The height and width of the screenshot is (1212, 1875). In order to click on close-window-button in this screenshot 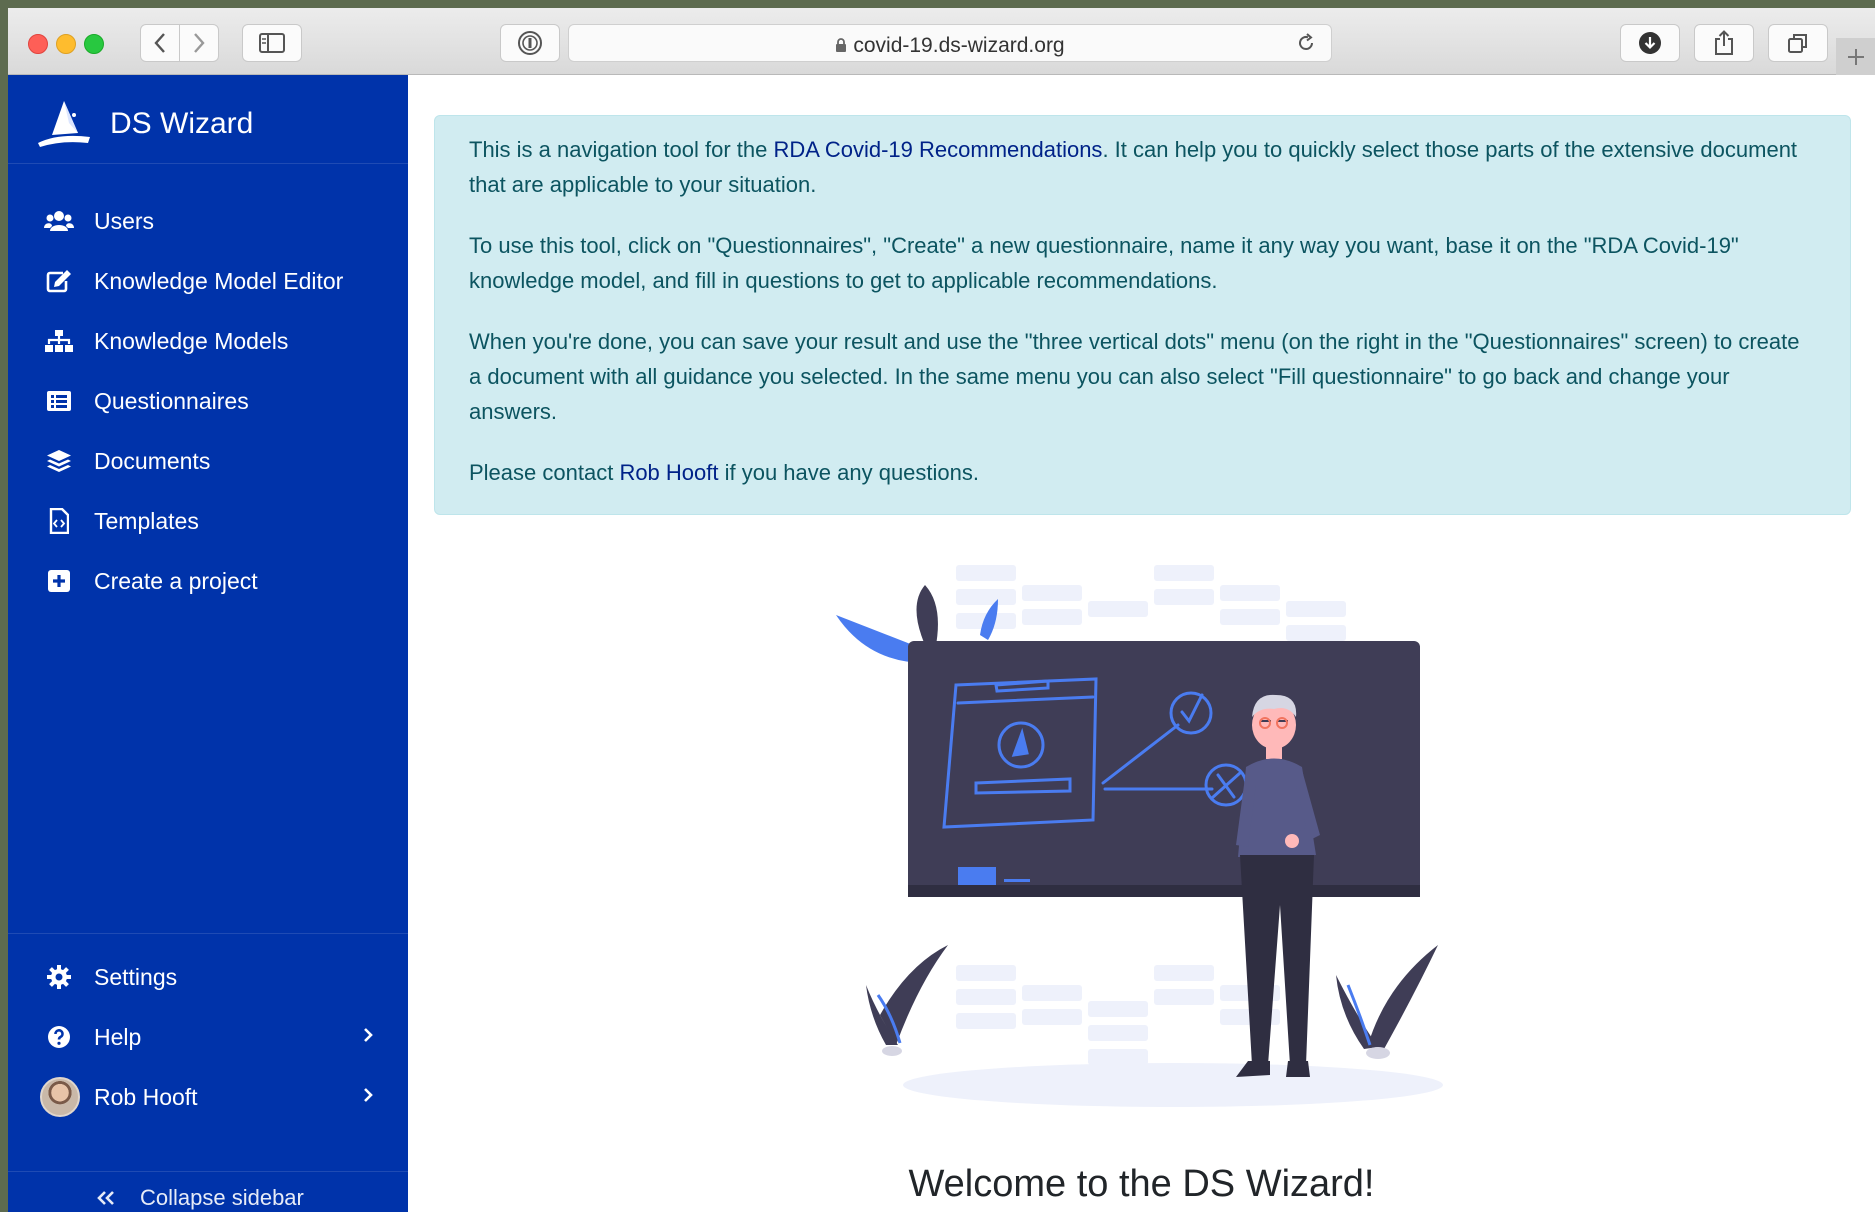, I will do `click(38, 44)`.